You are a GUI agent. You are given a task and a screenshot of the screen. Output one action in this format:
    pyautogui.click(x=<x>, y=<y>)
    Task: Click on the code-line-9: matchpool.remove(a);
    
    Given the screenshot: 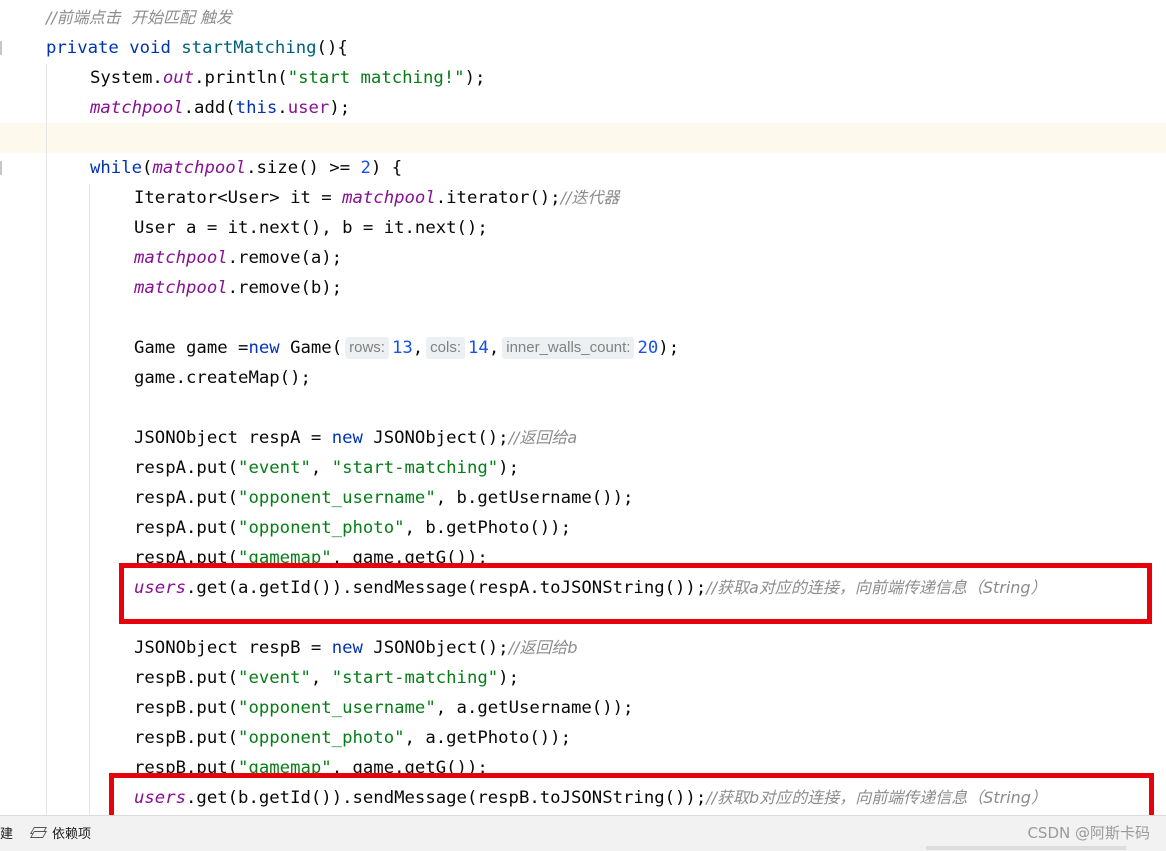 What is the action you would take?
    pyautogui.click(x=238, y=258)
    